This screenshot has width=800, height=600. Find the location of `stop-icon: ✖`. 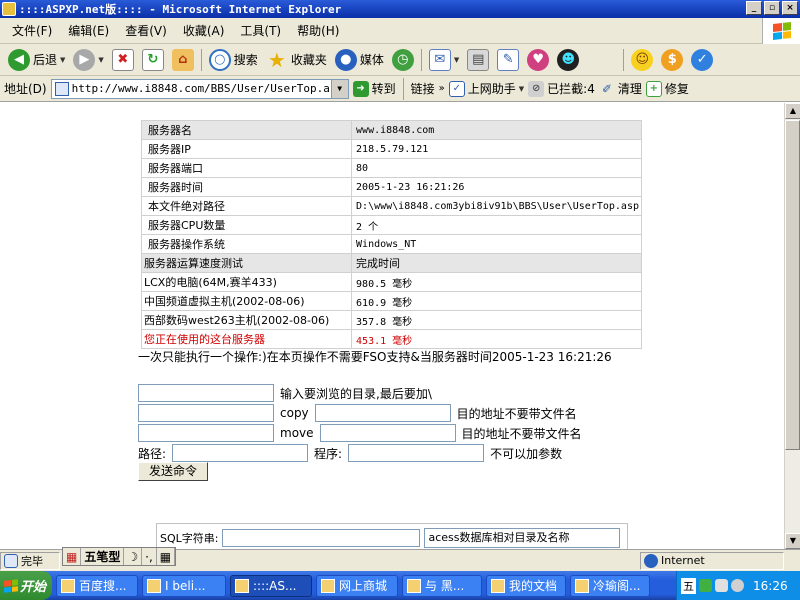

stop-icon: ✖ is located at coordinates (122, 59).